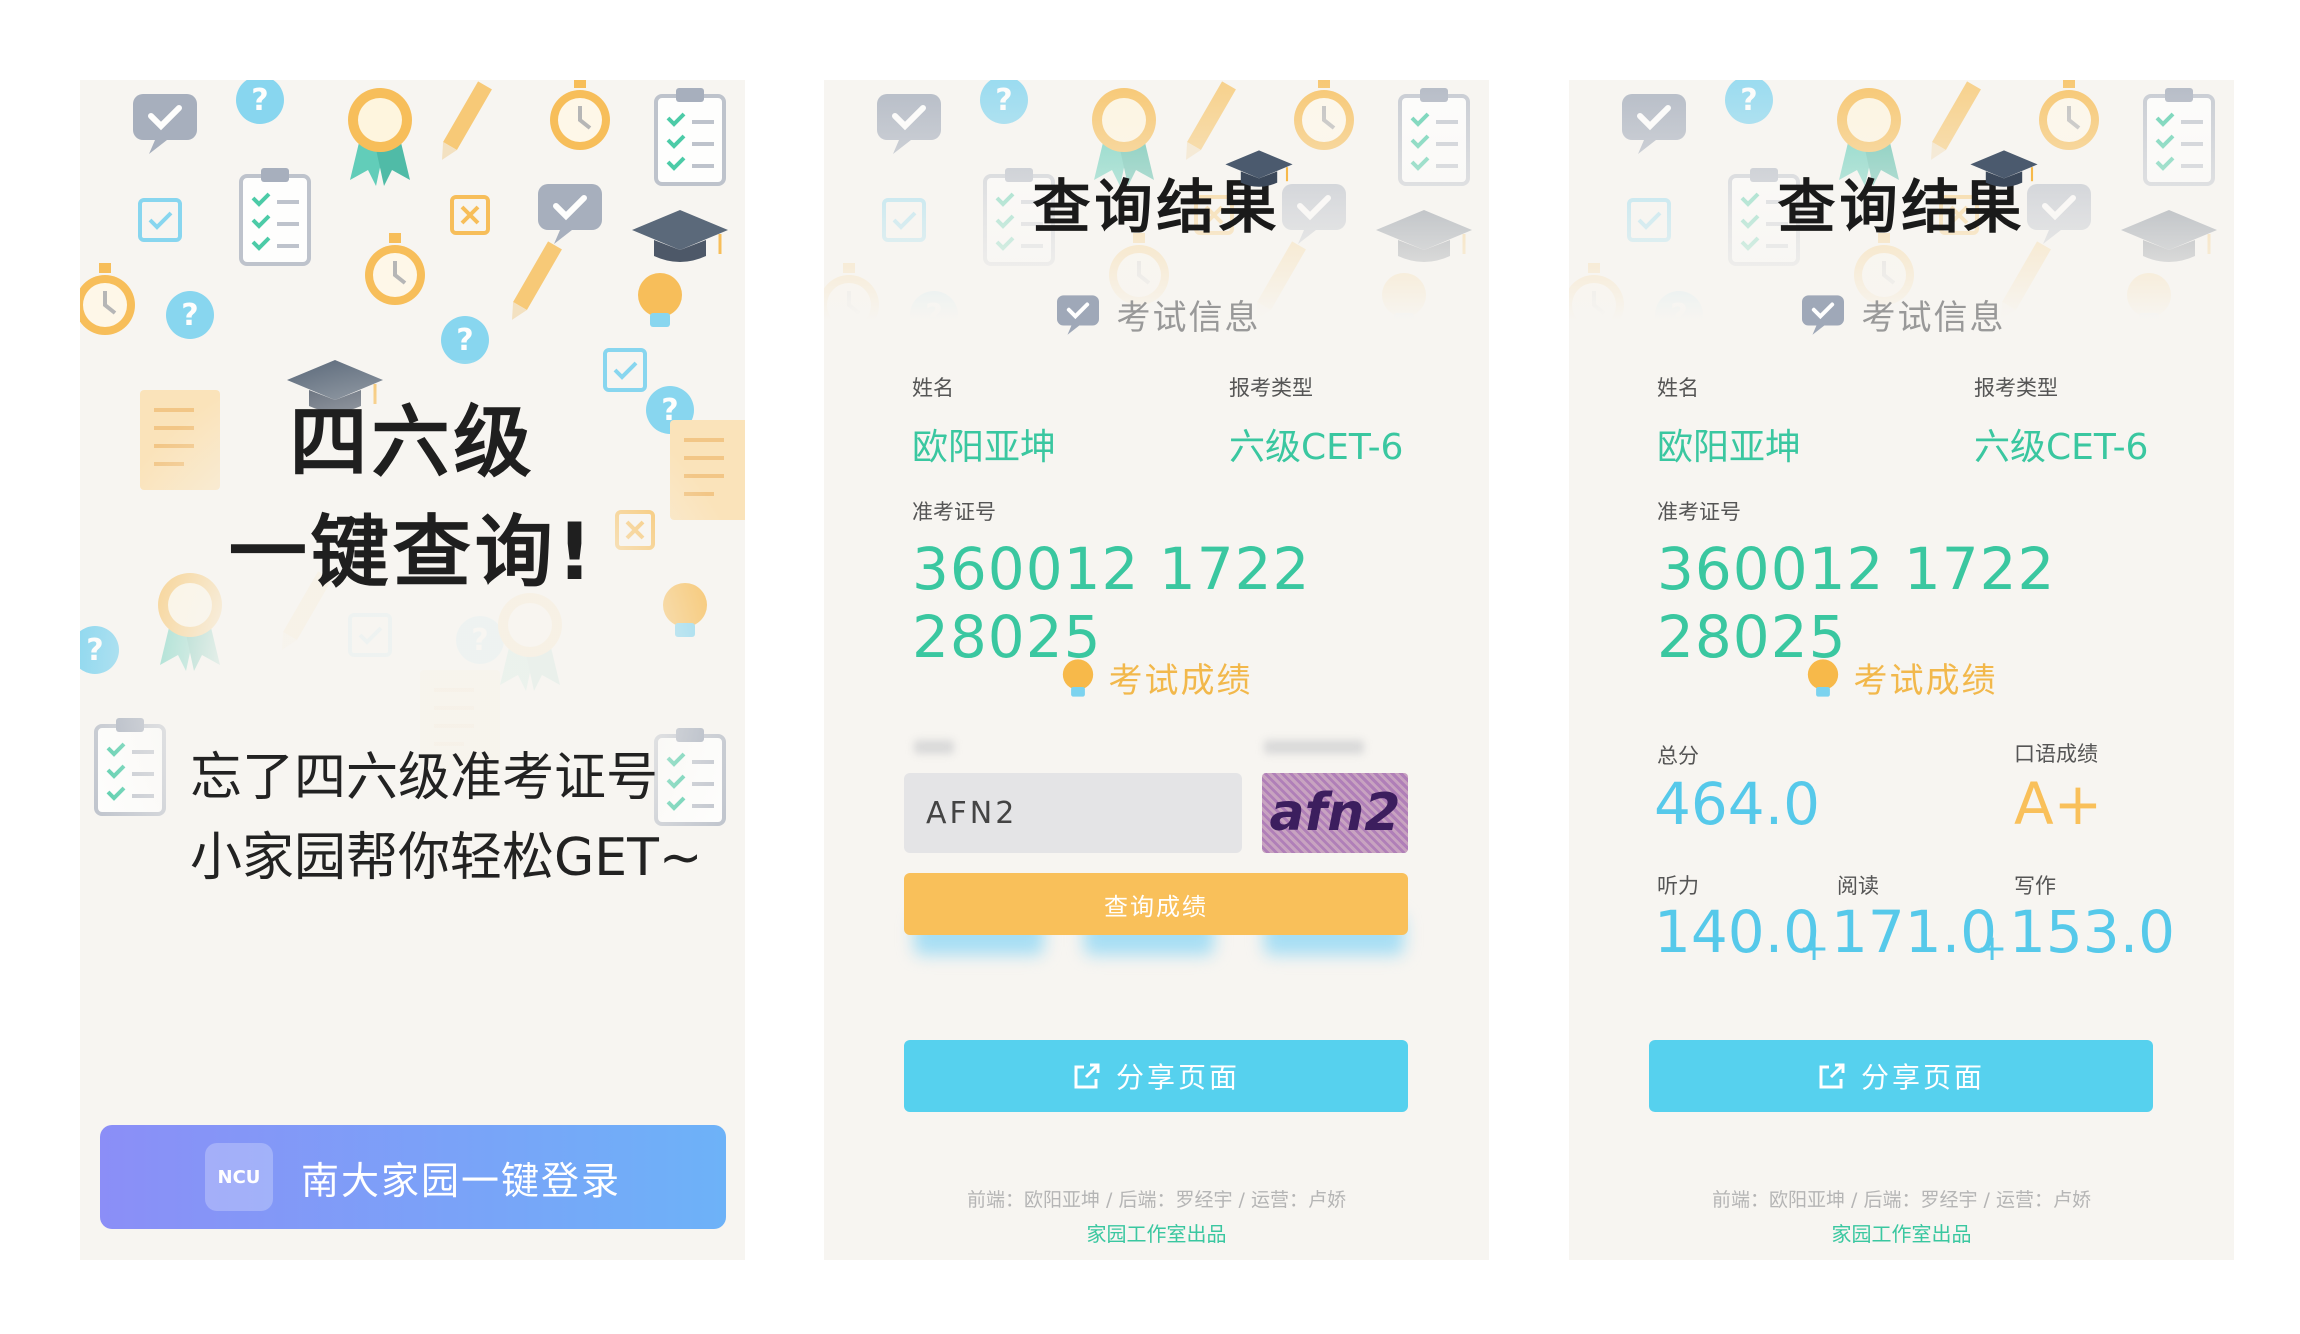 The image size is (2300, 1334). I want to click on listening-value: 140.0, so click(1737, 932).